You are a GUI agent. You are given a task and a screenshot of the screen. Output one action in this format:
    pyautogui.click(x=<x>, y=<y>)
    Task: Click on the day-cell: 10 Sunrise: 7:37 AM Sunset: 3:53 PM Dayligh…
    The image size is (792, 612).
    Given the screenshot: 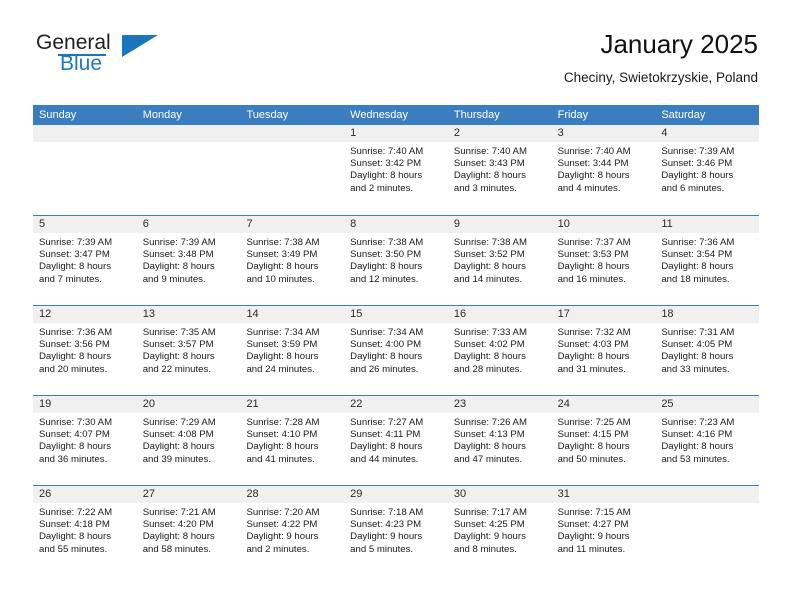 What is the action you would take?
    pyautogui.click(x=603, y=260)
    